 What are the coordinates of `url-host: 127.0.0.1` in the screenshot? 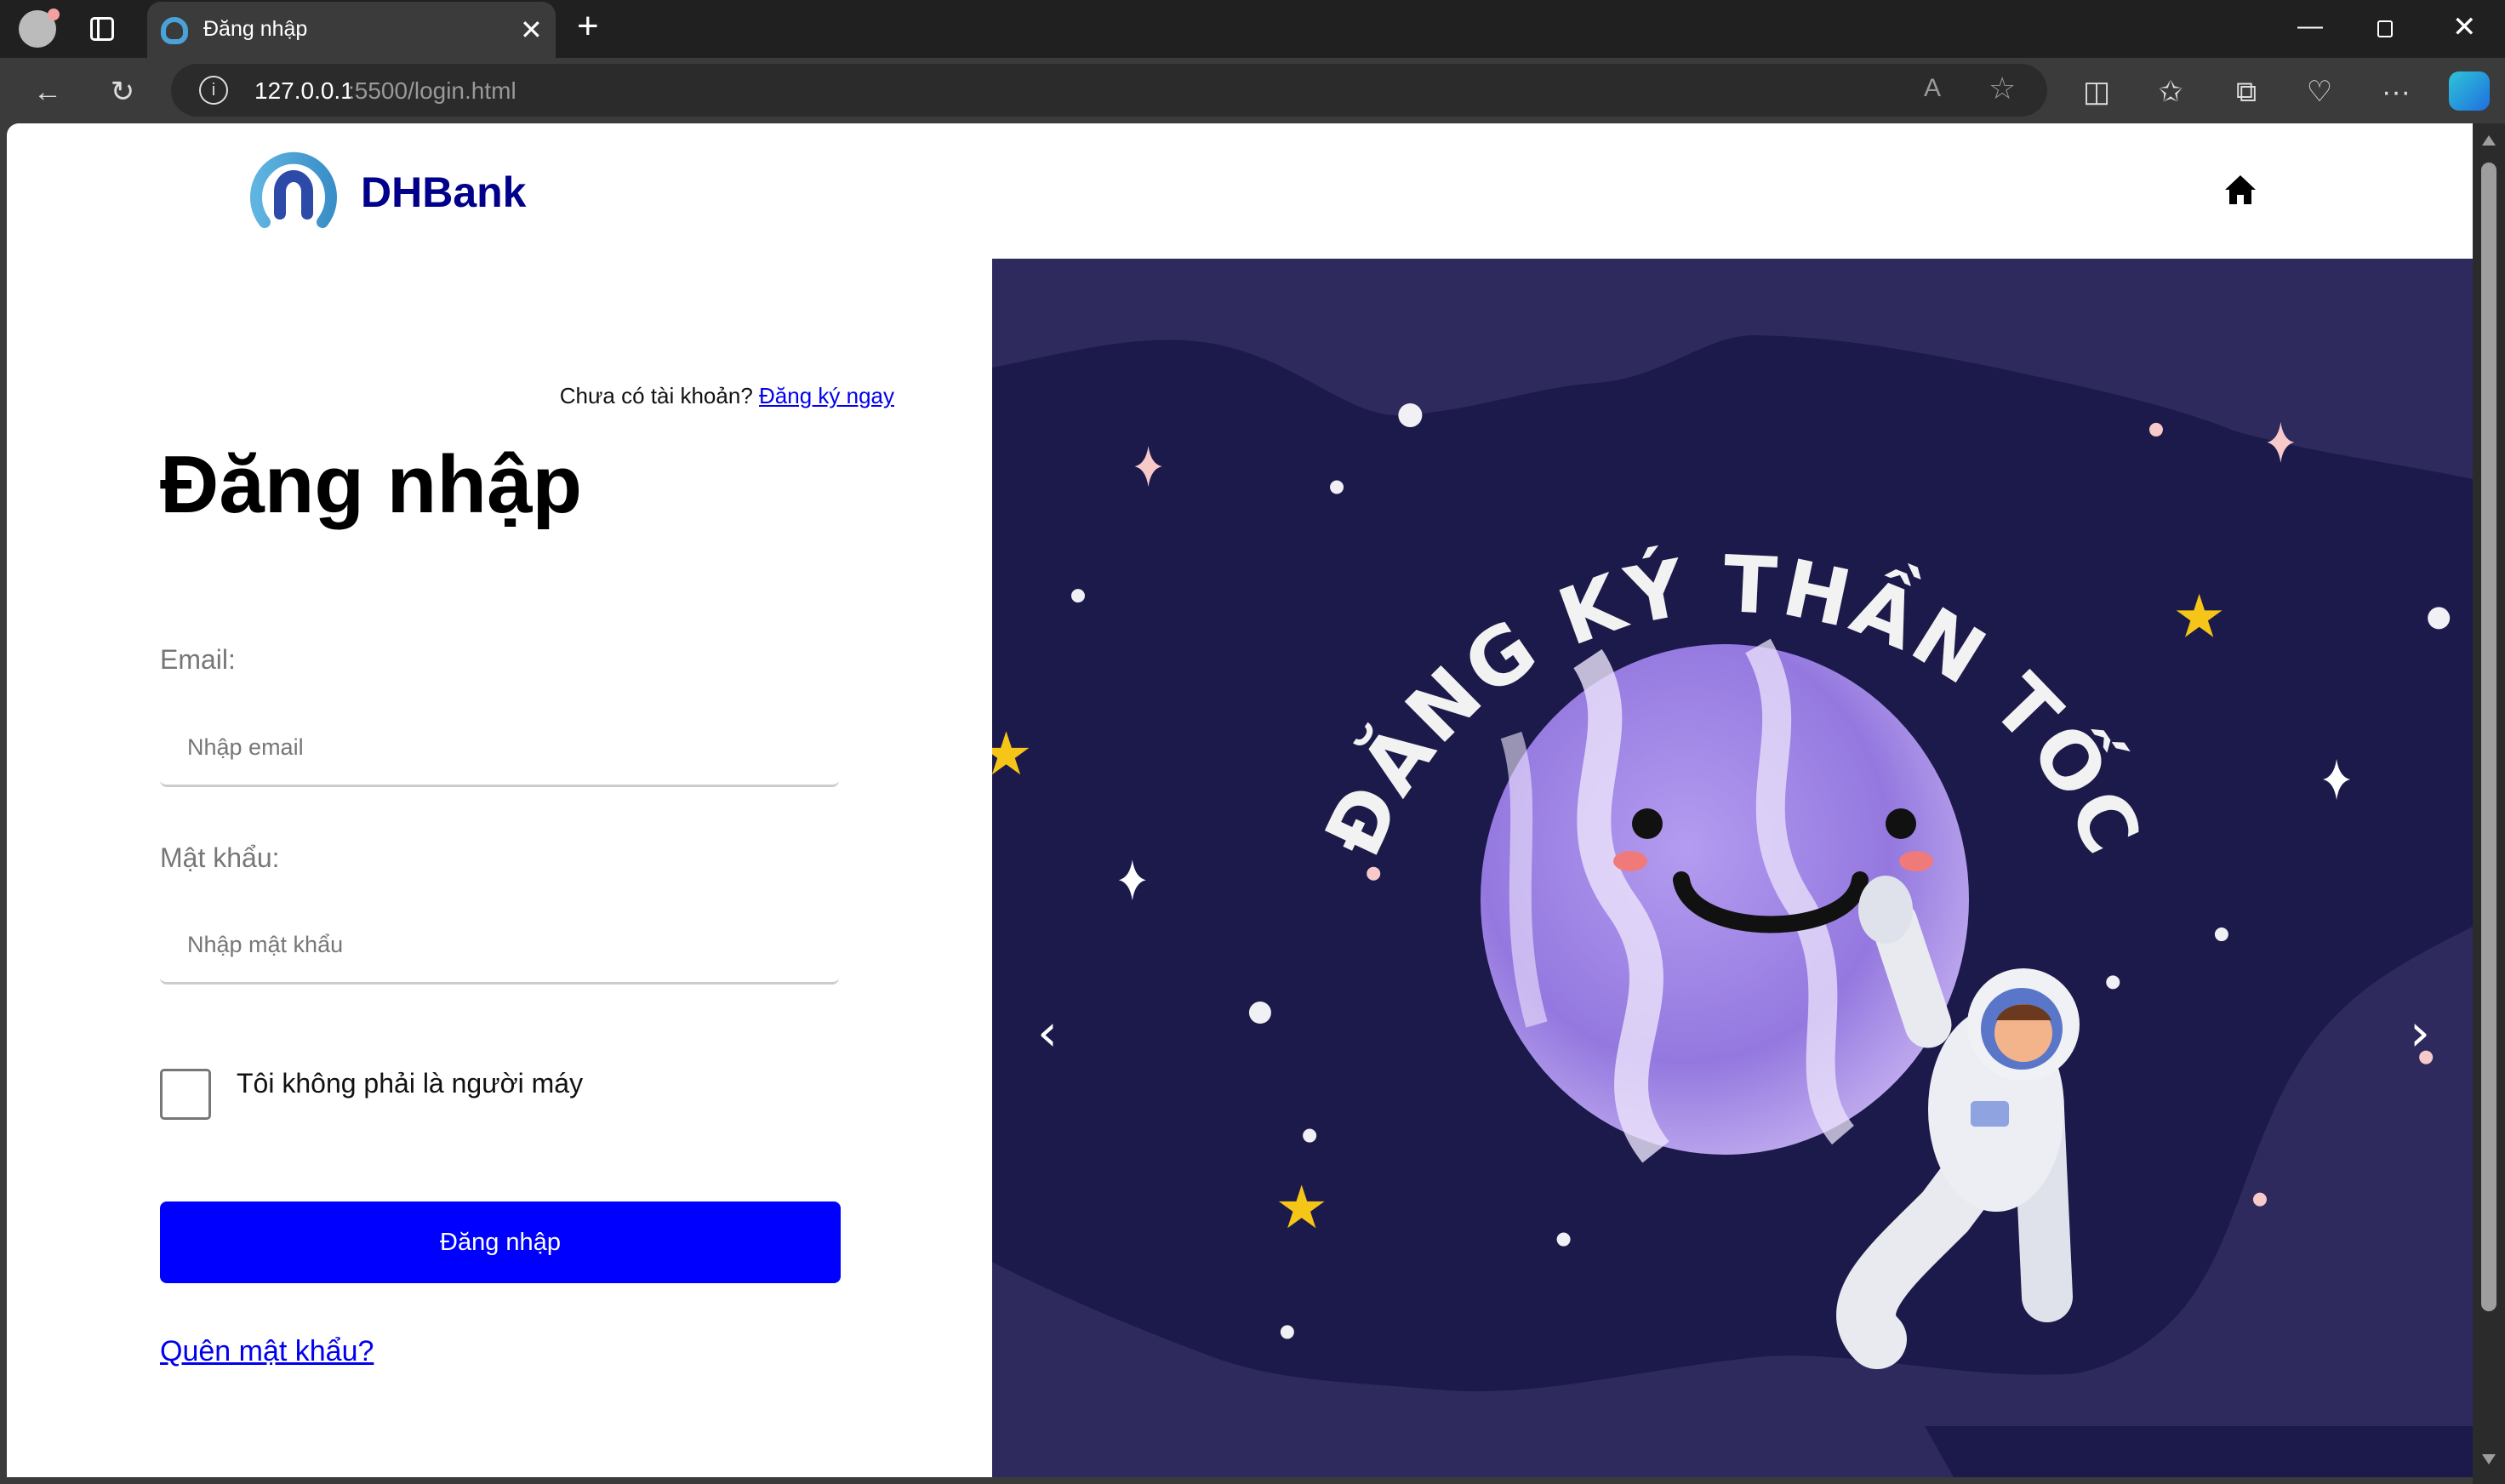 It's located at (304, 90).